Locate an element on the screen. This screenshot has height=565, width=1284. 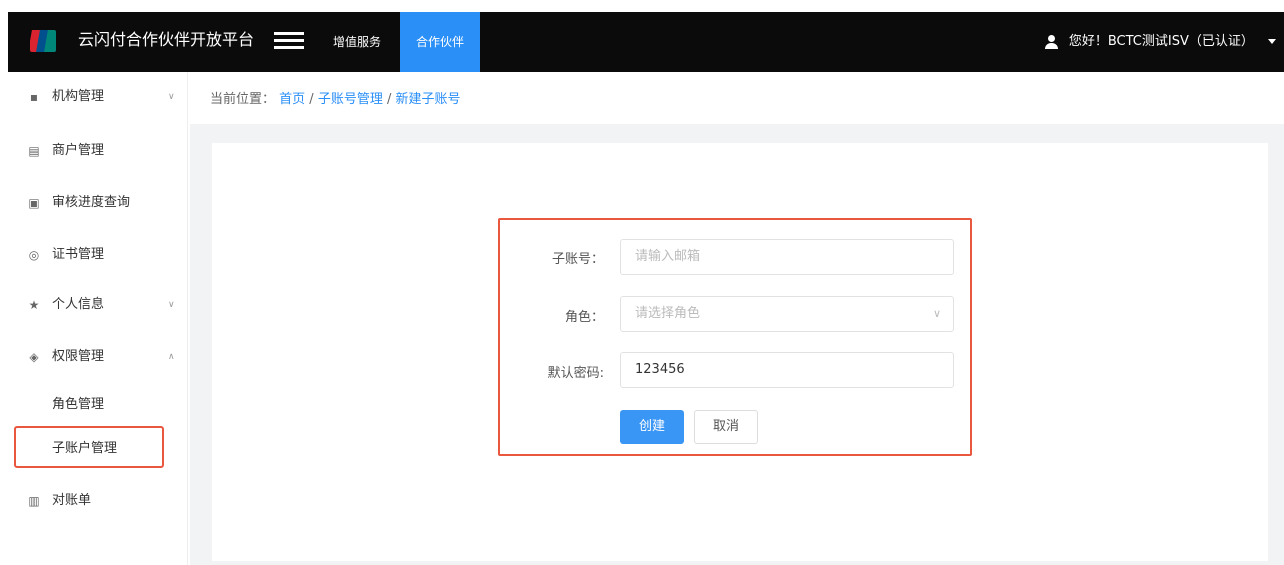
sidebar-item-permissions: ◈ 权限管理 ∧ is located at coordinates (98, 357).